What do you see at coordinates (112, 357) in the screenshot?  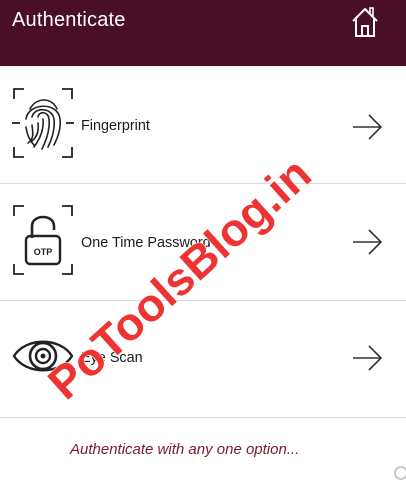 I see `eye-scan-label: Eye Scan` at bounding box center [112, 357].